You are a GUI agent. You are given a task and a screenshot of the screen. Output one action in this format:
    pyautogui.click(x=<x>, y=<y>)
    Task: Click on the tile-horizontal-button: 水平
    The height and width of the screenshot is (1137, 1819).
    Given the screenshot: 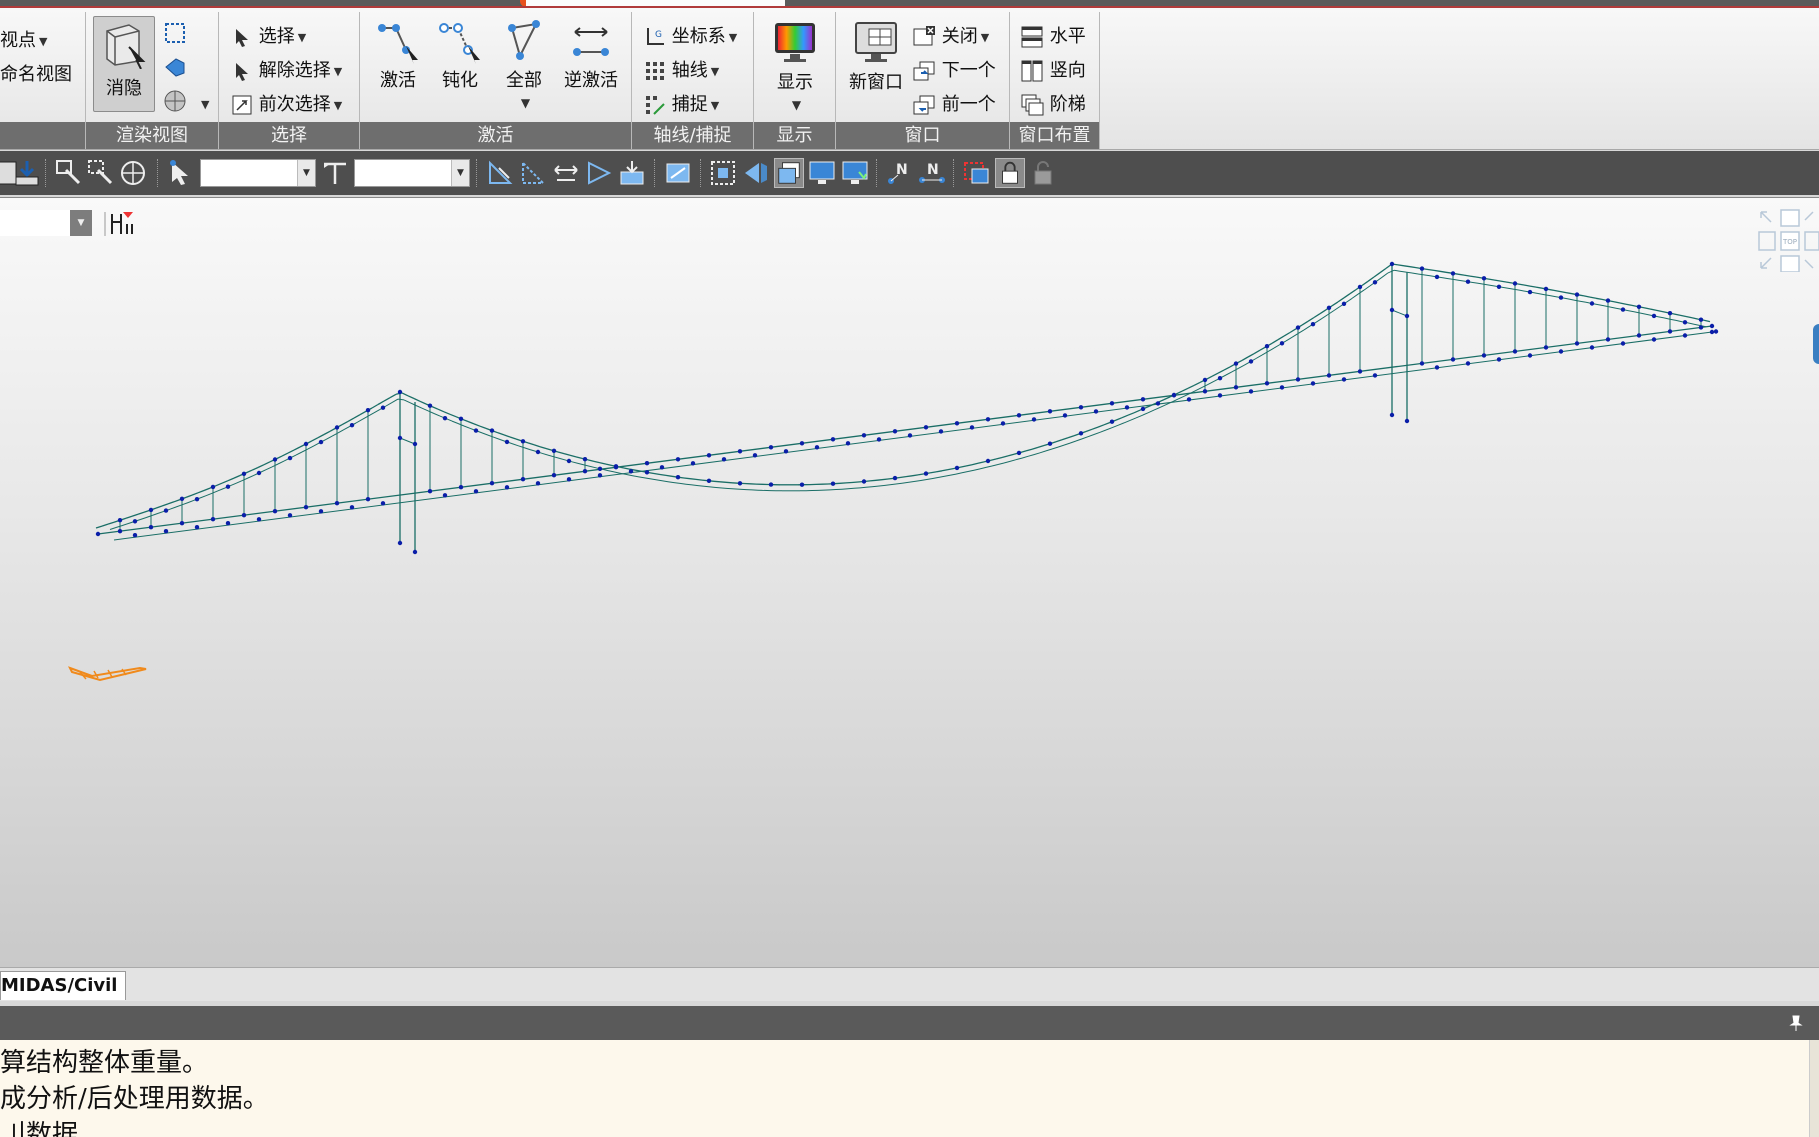 What is the action you would take?
    pyautogui.click(x=1053, y=35)
    